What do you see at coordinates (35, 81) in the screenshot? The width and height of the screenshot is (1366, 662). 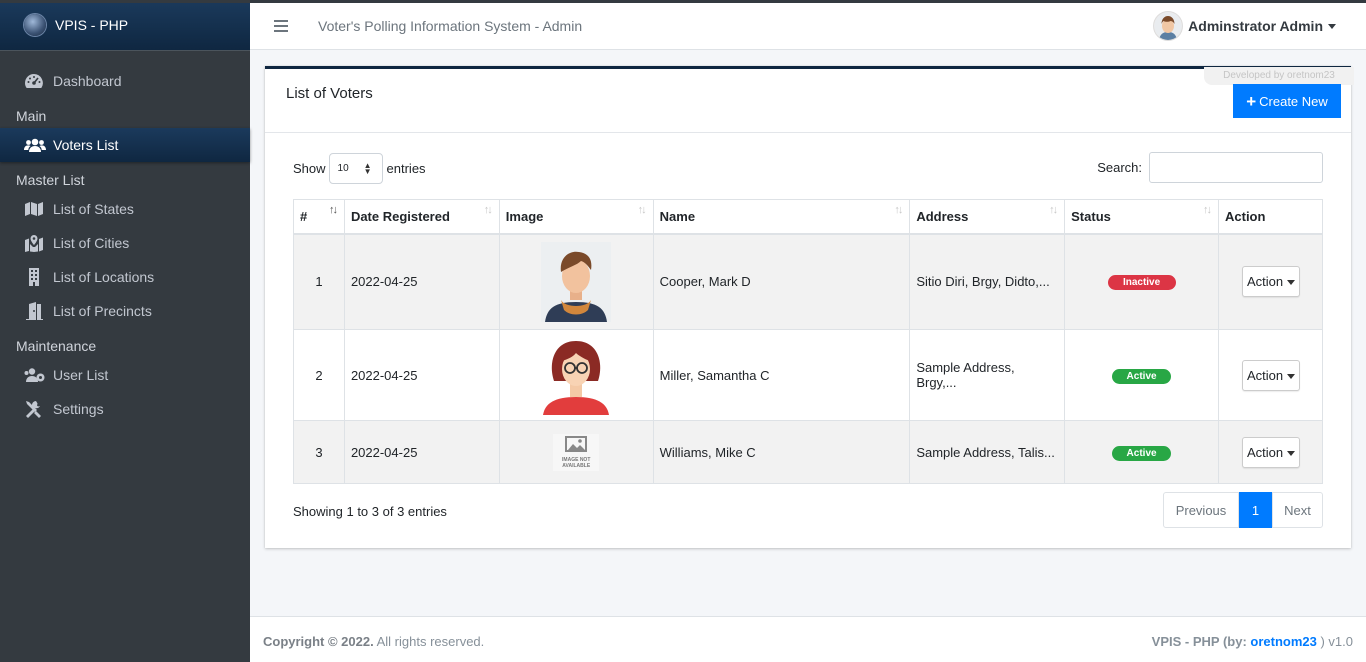 I see `tachometer-icon` at bounding box center [35, 81].